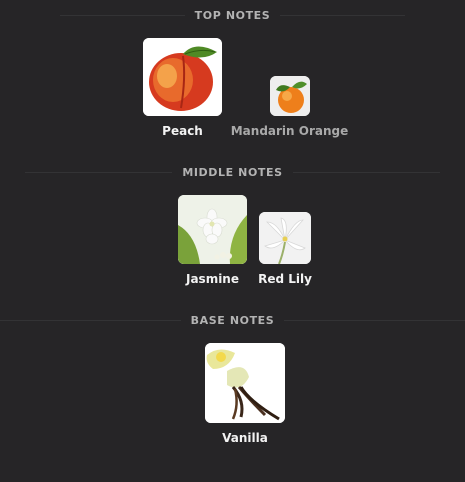 This screenshot has height=482, width=465. Describe the element at coordinates (289, 96) in the screenshot. I see `mandarin-orange-icon` at that location.